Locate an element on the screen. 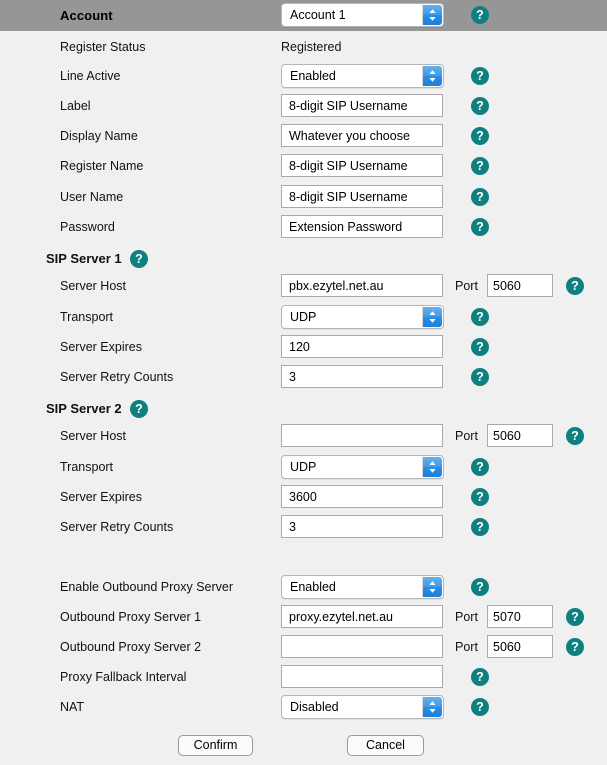  display-name-input is located at coordinates (362, 135).